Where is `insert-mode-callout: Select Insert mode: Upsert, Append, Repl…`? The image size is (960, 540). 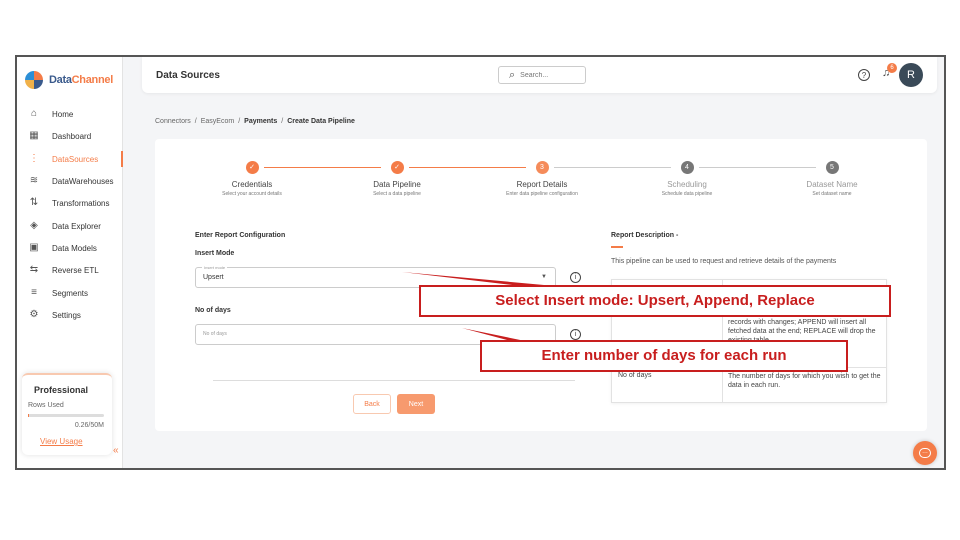 insert-mode-callout: Select Insert mode: Upsert, Append, Repl… is located at coordinates (655, 301).